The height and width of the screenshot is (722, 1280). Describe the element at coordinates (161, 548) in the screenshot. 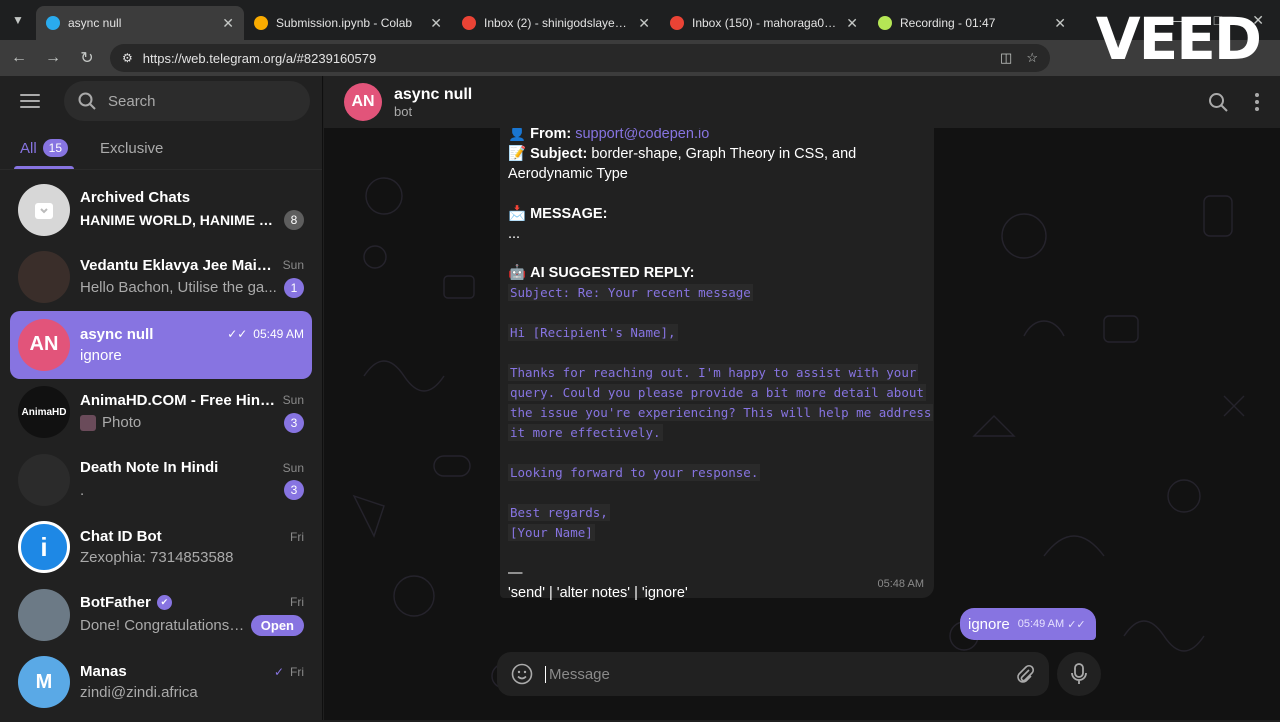

I see `chat-list-item: i Chat ID Bot Fri Zexophia: 7314853588` at that location.